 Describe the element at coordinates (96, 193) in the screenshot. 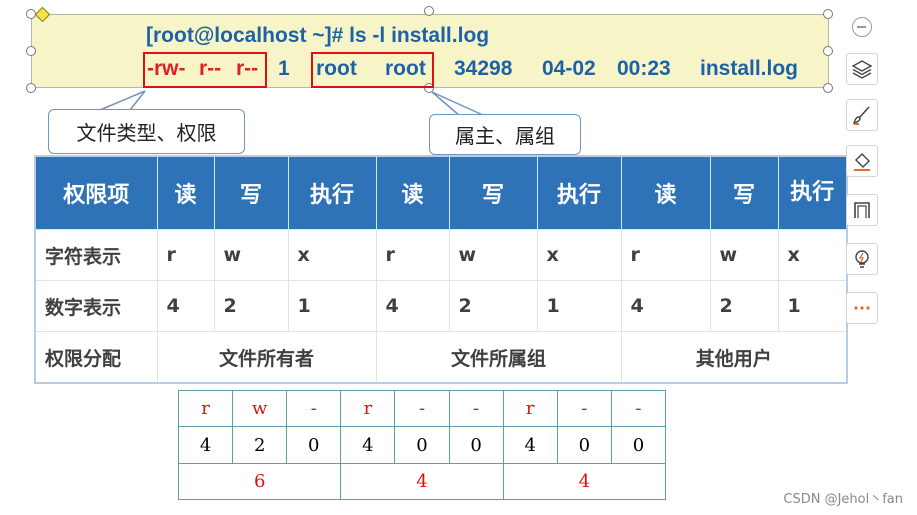

I see `header-cell: 权限项` at that location.